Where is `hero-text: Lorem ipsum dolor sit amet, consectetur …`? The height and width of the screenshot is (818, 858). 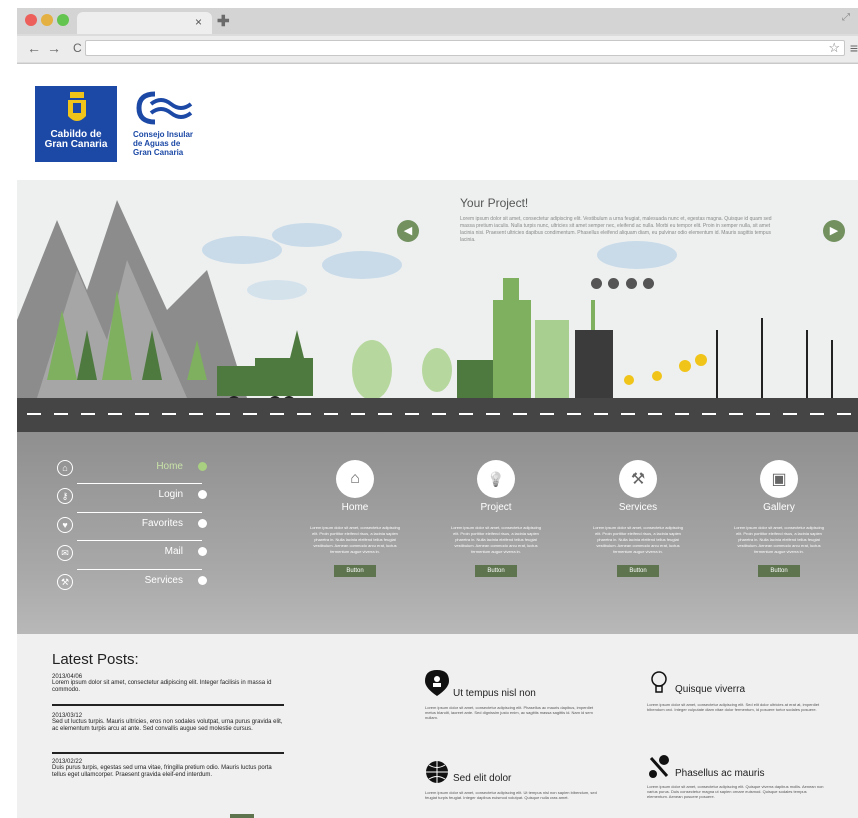
hero-text: Lorem ipsum dolor sit amet, consectetur … is located at coordinates (616, 229).